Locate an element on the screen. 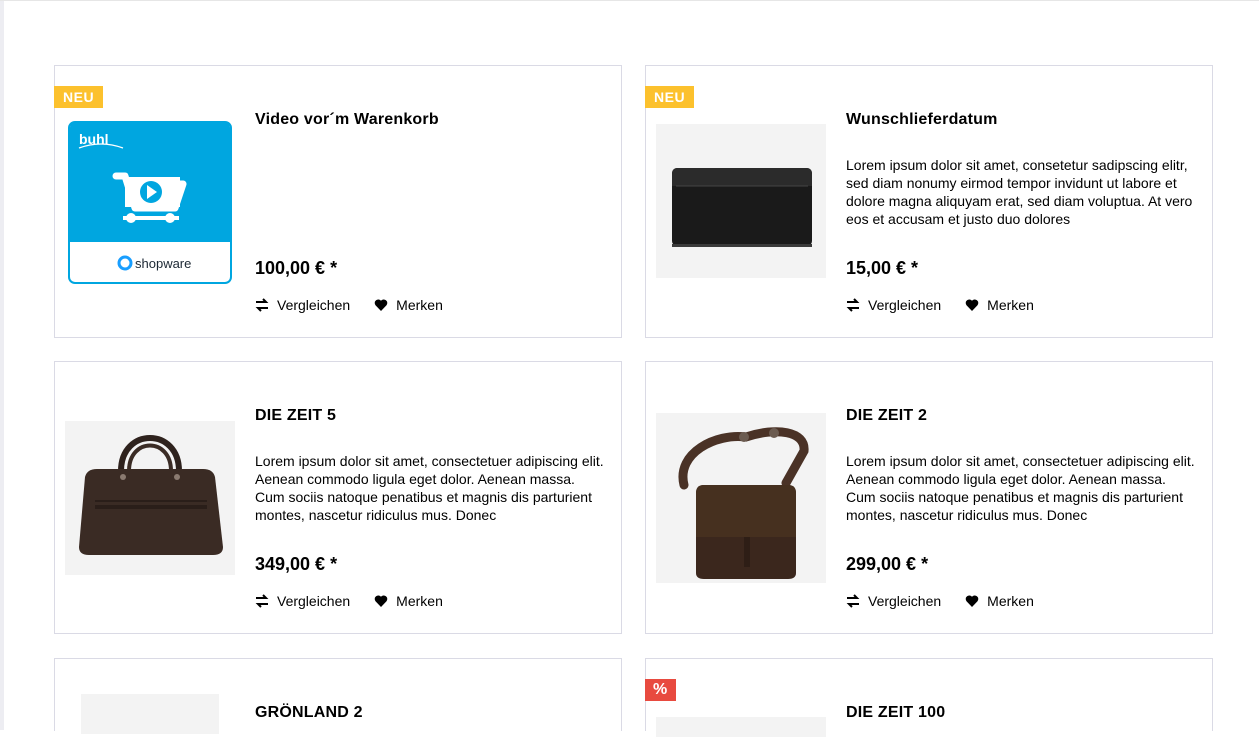 The image size is (1259, 737). briefcase-image-icon is located at coordinates (151, 495).